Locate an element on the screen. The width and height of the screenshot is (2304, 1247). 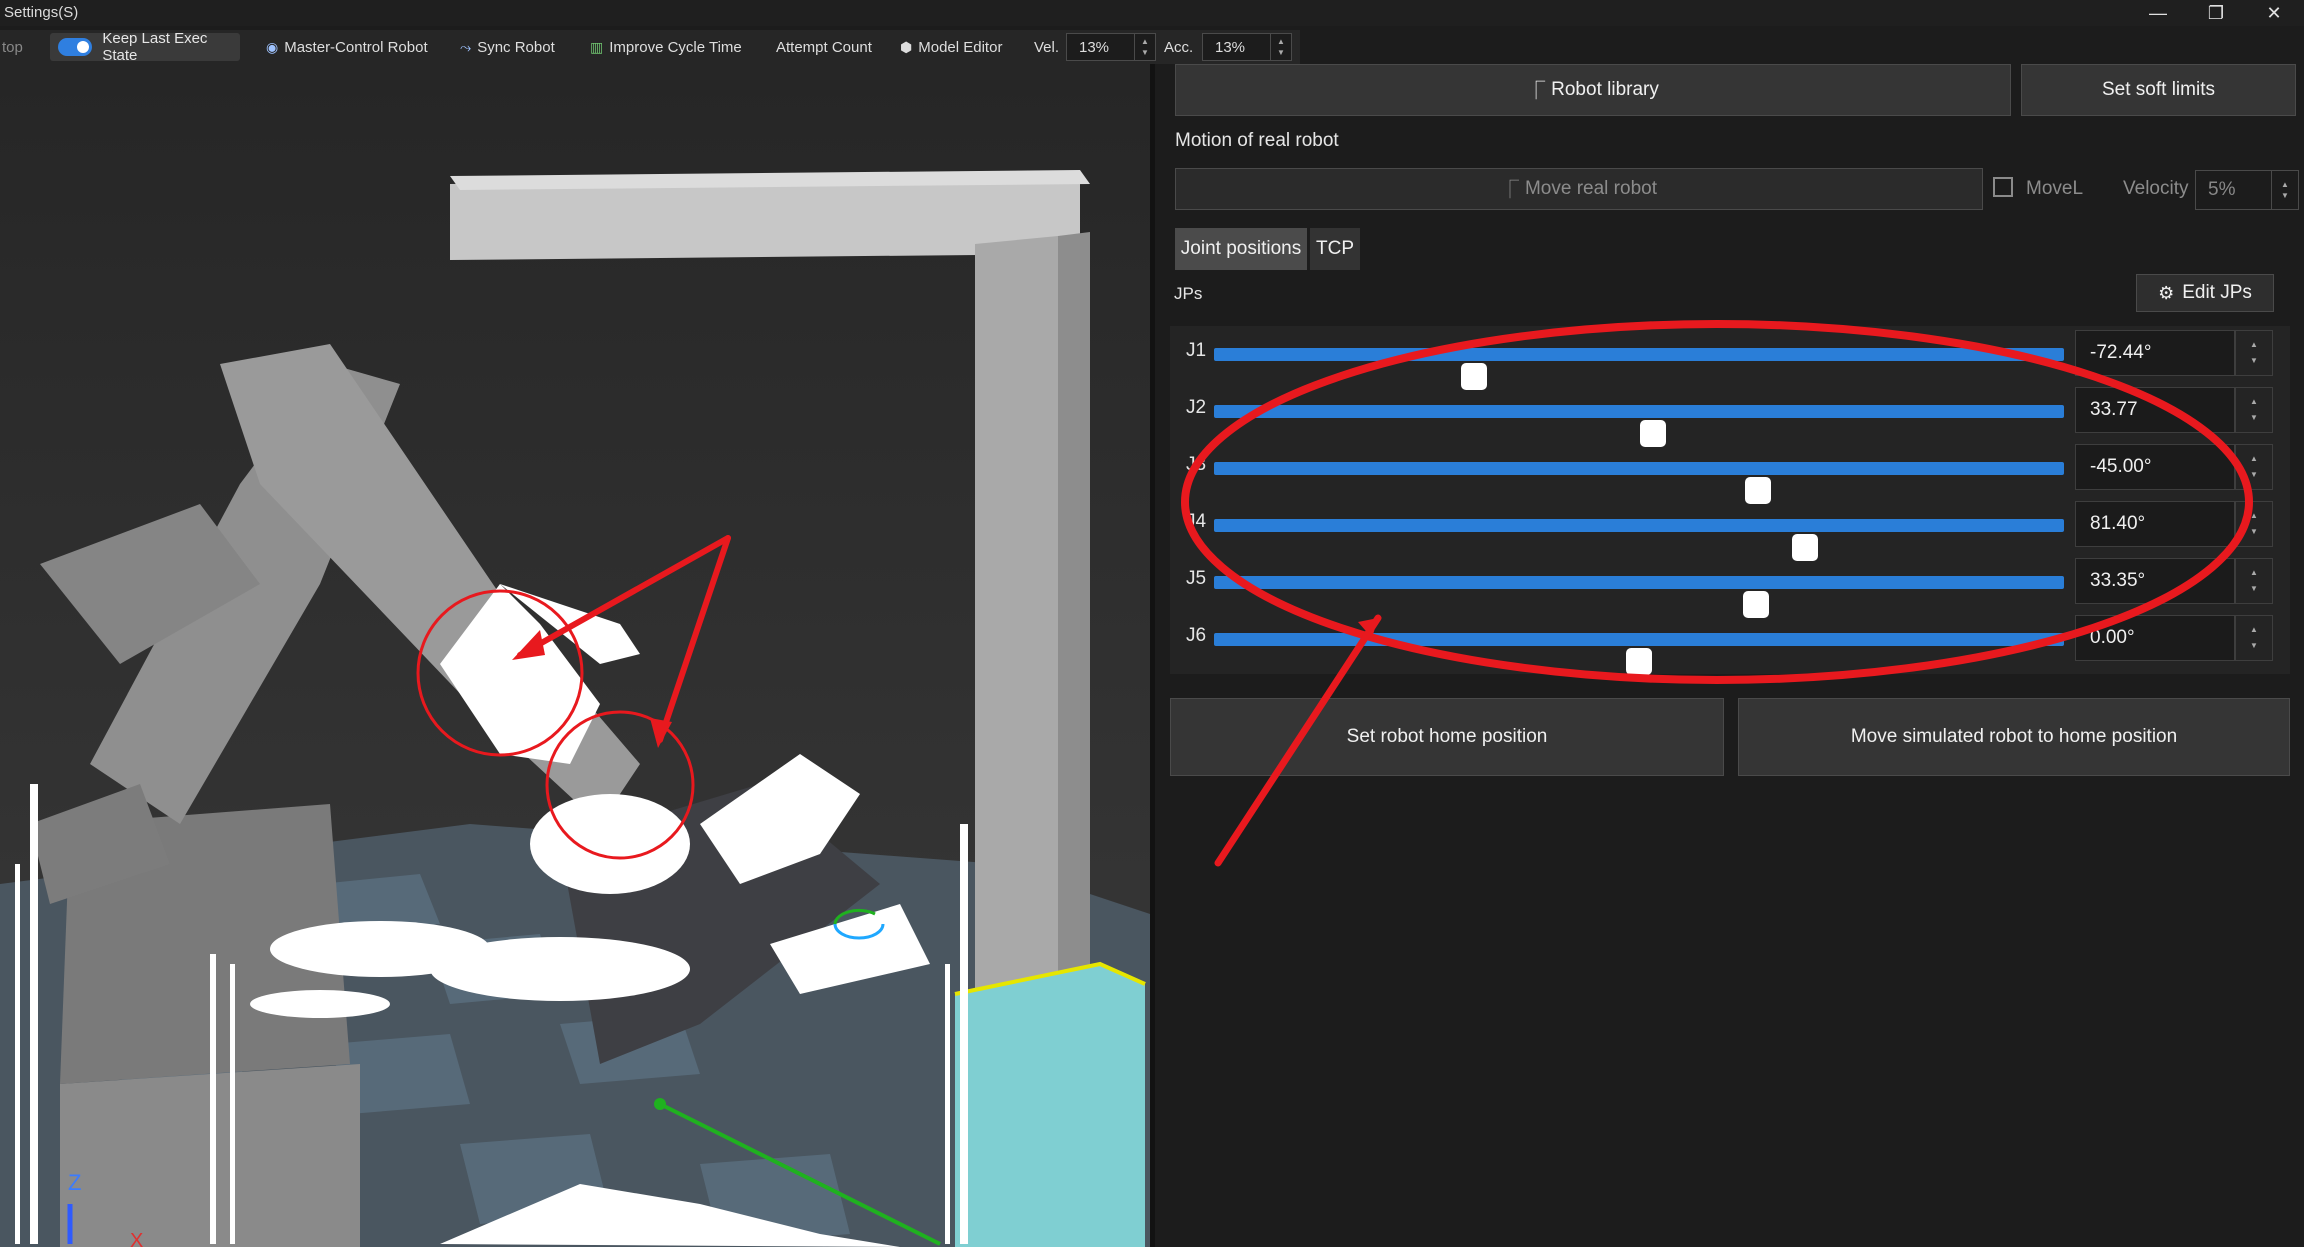
joint-label: J2 is located at coordinates (1196, 407).